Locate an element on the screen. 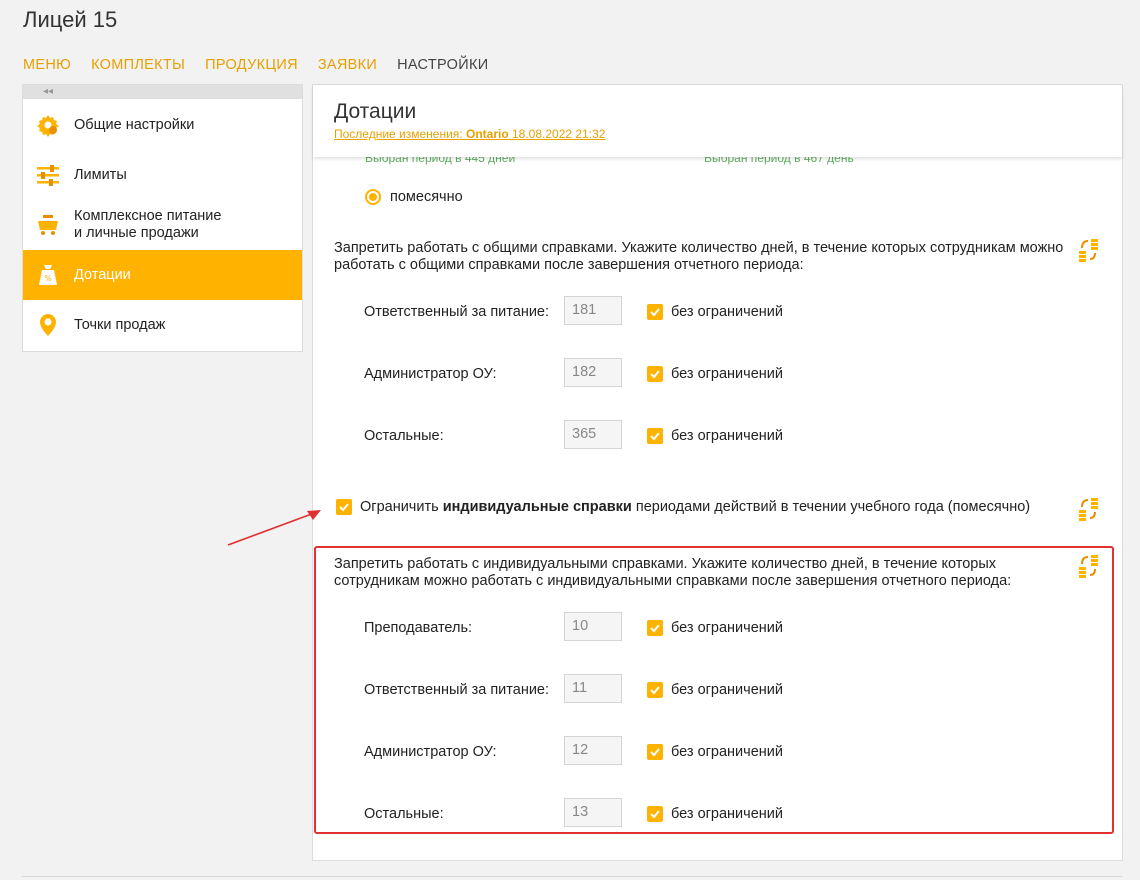 The image size is (1140, 880). sidebar-collapse-button: ◂◂ is located at coordinates (162, 92).